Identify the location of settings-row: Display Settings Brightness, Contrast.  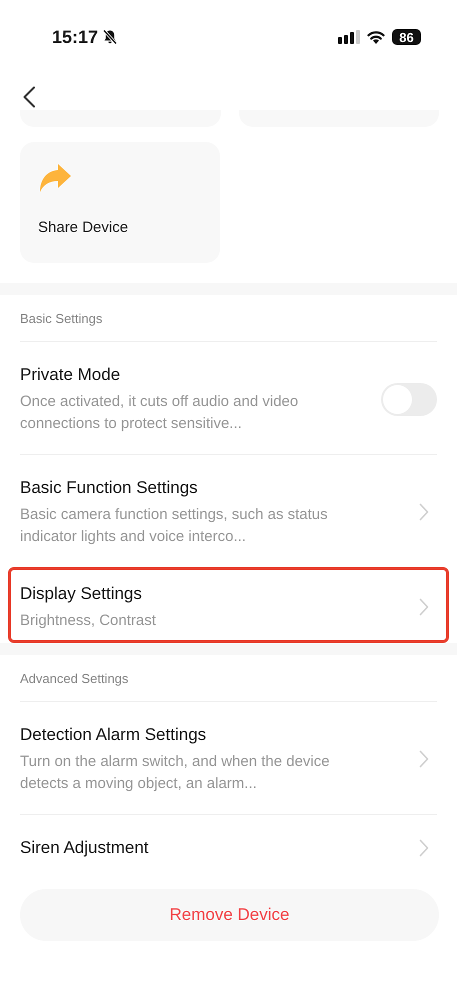
(228, 605).